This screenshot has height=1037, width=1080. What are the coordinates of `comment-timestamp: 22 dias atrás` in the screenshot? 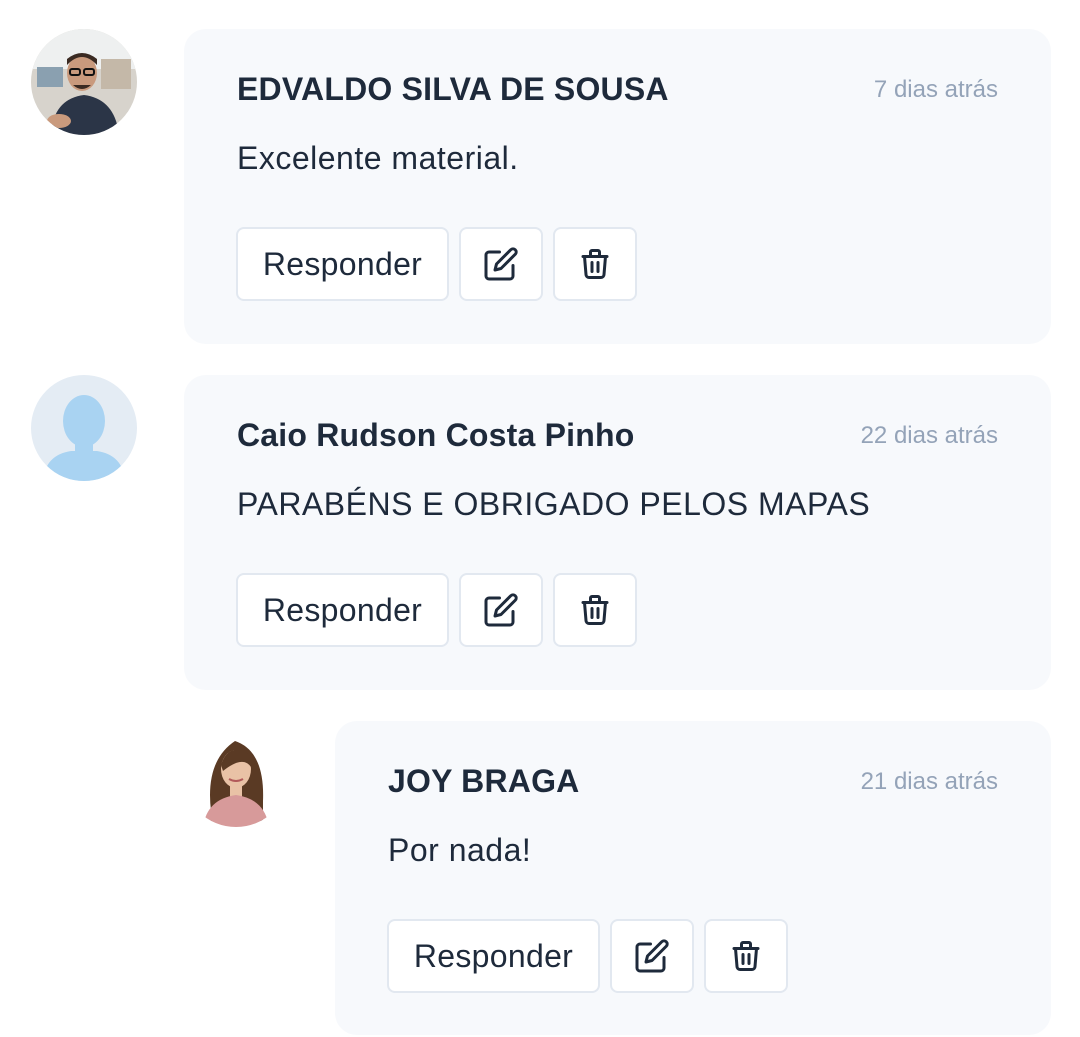 It's located at (929, 435).